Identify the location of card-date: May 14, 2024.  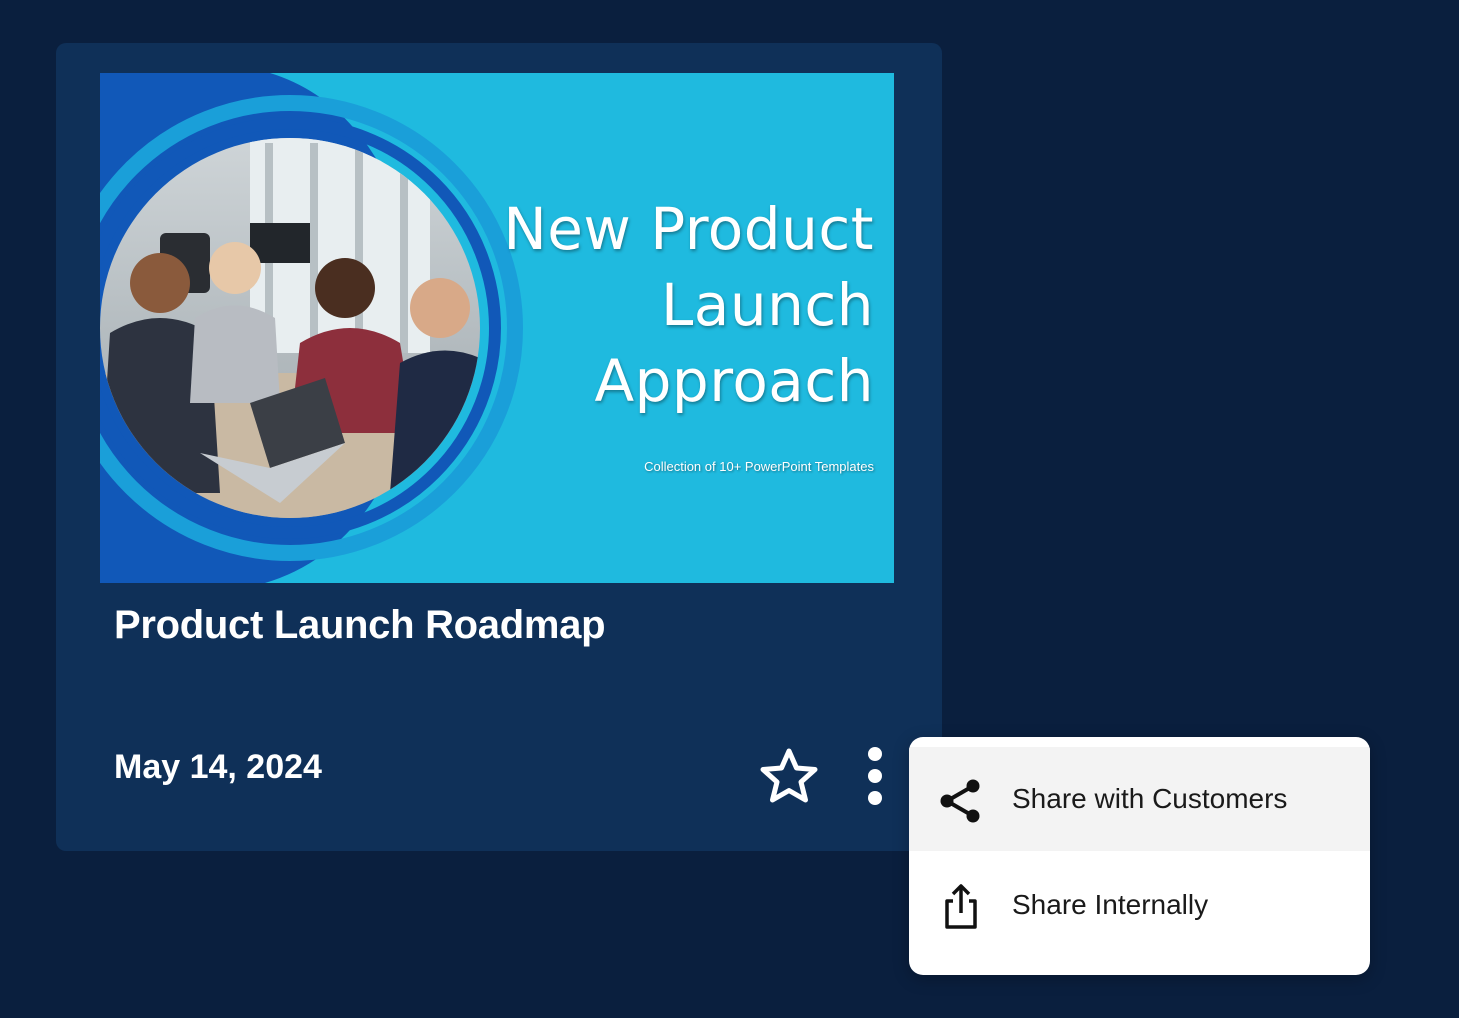
(218, 767).